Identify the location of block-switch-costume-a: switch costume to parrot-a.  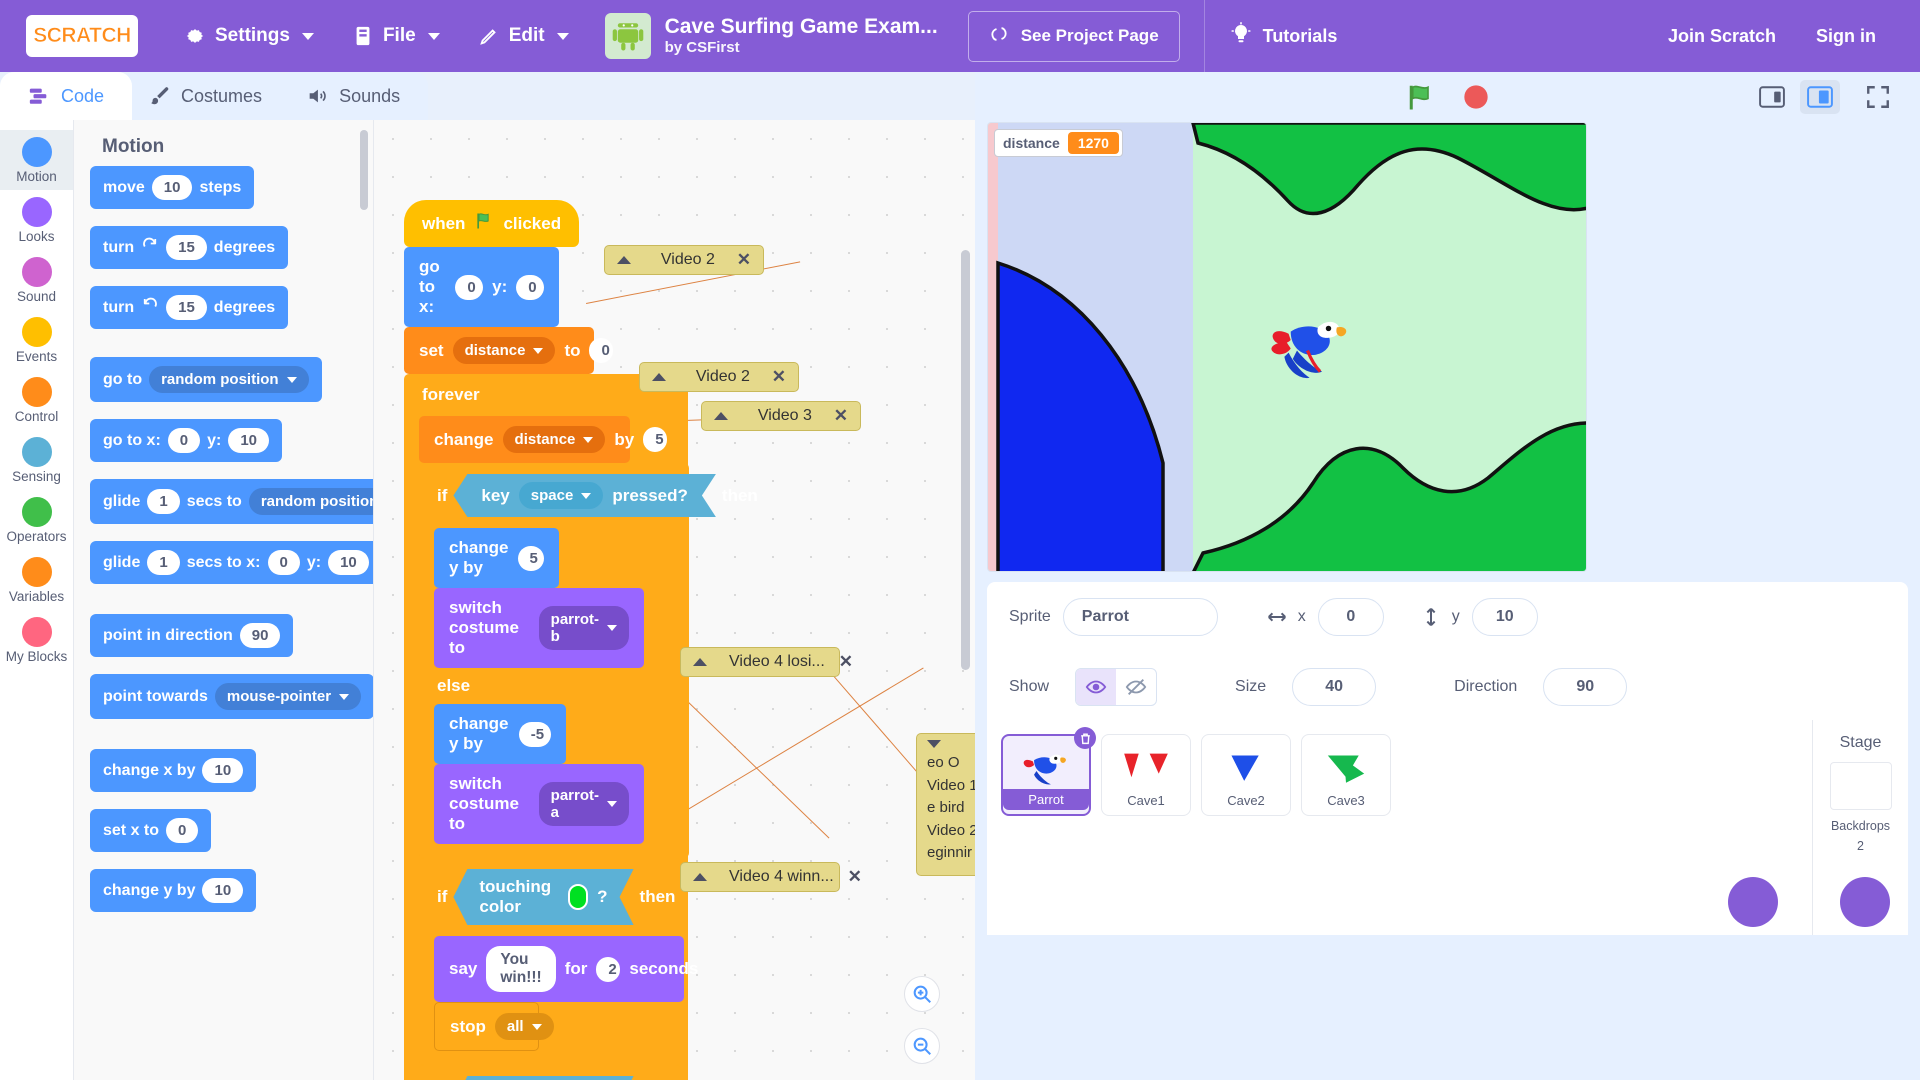
(539, 804).